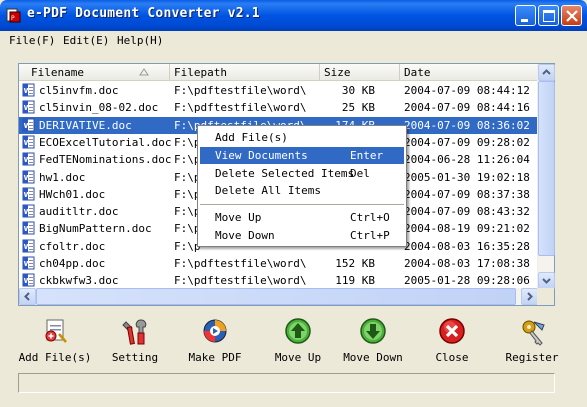 Image resolution: width=587 pixels, height=407 pixels. What do you see at coordinates (72, 246) in the screenshot?
I see `cell-filename: cfoltr.doc` at bounding box center [72, 246].